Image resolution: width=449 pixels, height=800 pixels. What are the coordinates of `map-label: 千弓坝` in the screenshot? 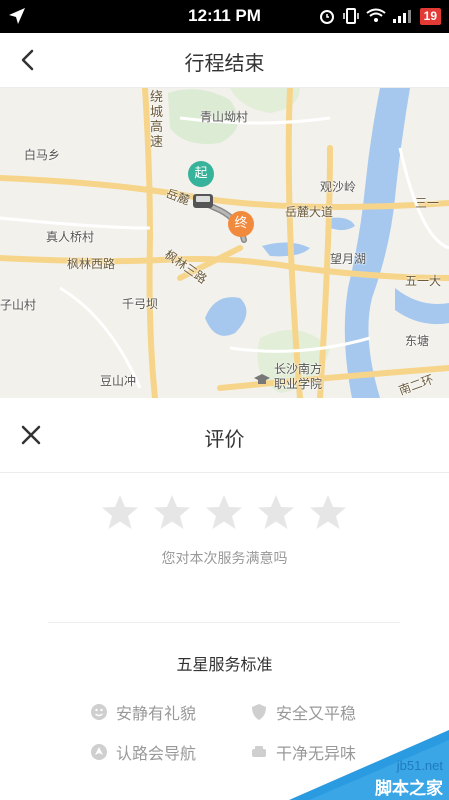 It's located at (140, 304).